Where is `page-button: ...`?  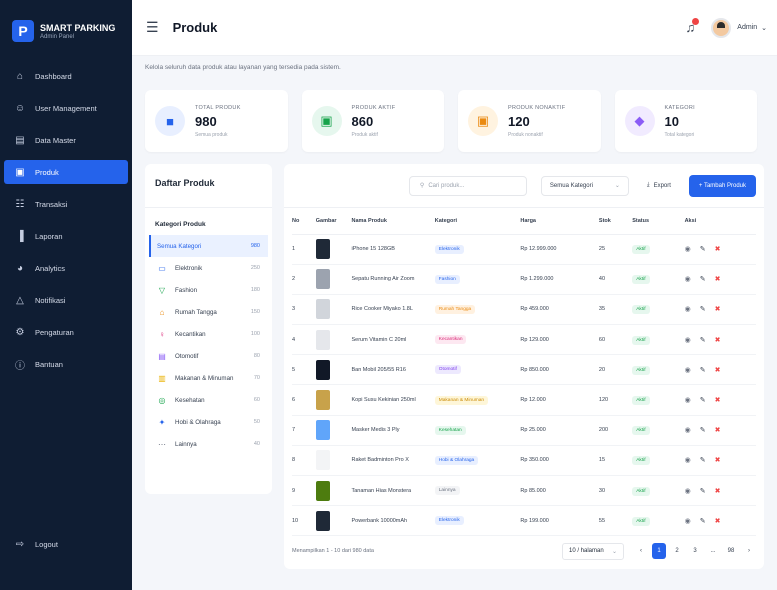
page-button: ... is located at coordinates (713, 551).